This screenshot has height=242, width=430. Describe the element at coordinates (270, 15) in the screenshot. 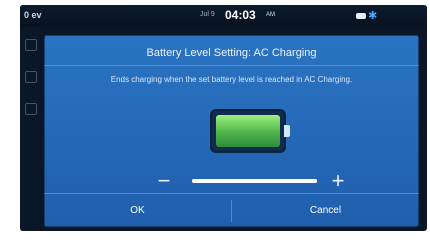

I see `status-ampm: AM` at that location.